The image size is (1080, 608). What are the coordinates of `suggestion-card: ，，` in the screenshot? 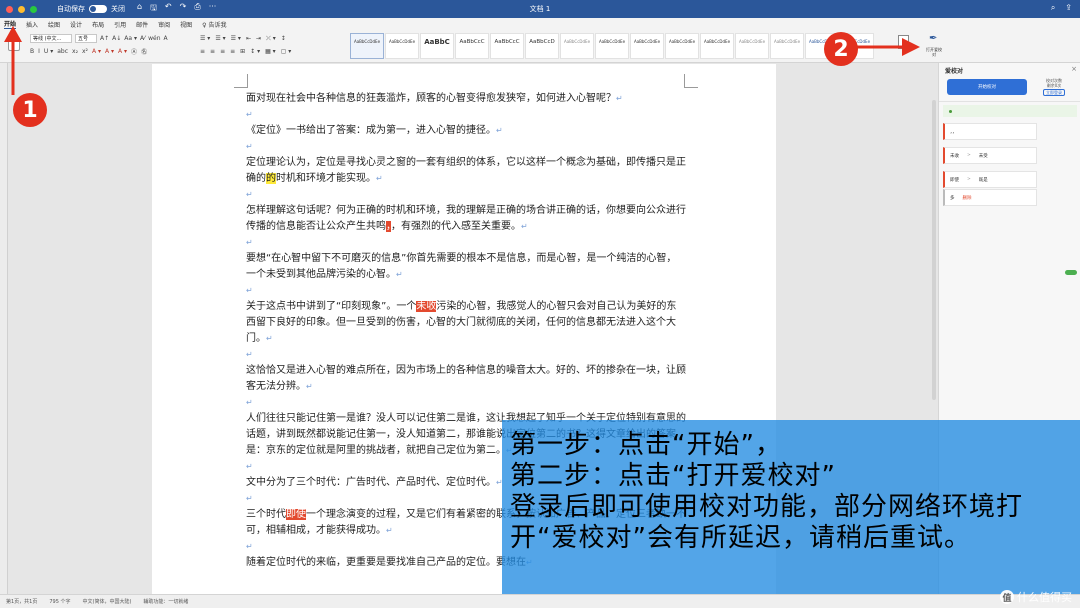 It's located at (990, 131).